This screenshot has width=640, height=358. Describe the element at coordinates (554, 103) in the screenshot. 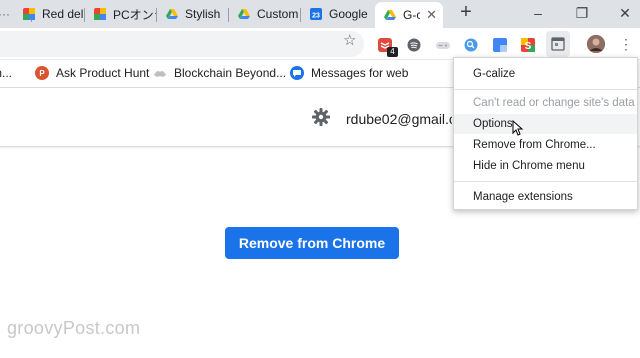

I see `menu-item-site-access: Can't read or change site's data` at that location.